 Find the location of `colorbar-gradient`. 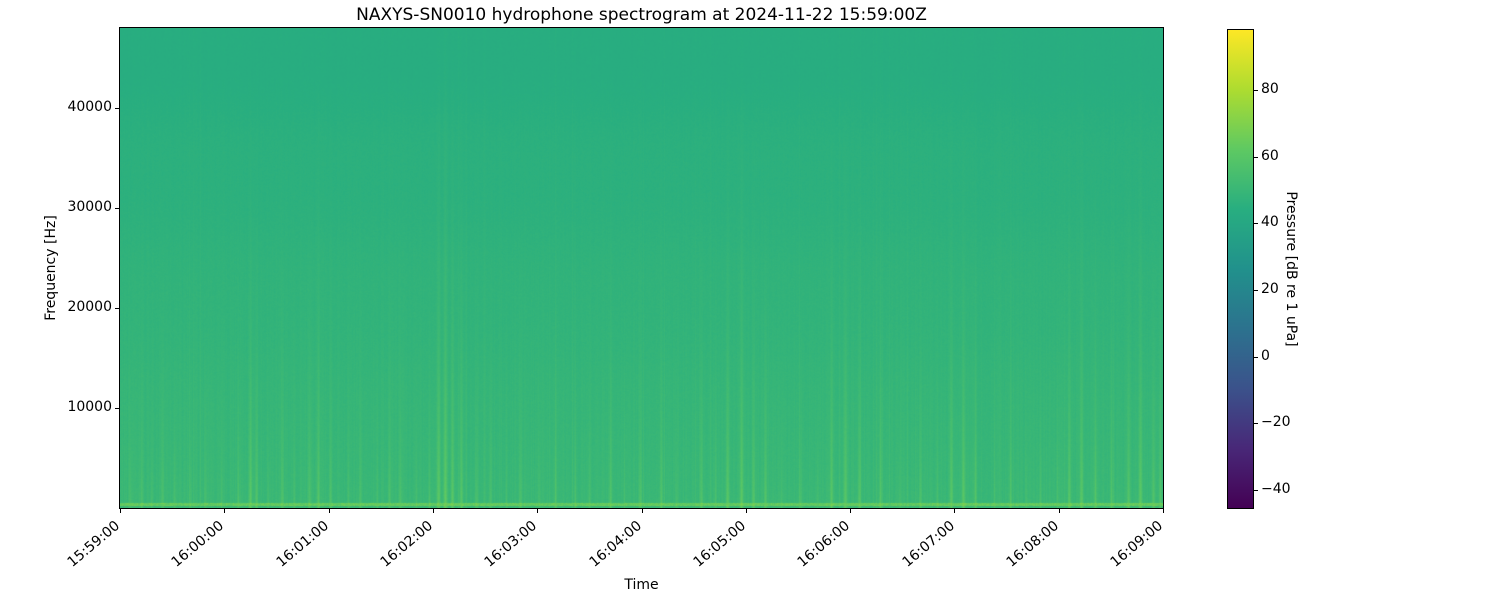

colorbar-gradient is located at coordinates (1240, 269).